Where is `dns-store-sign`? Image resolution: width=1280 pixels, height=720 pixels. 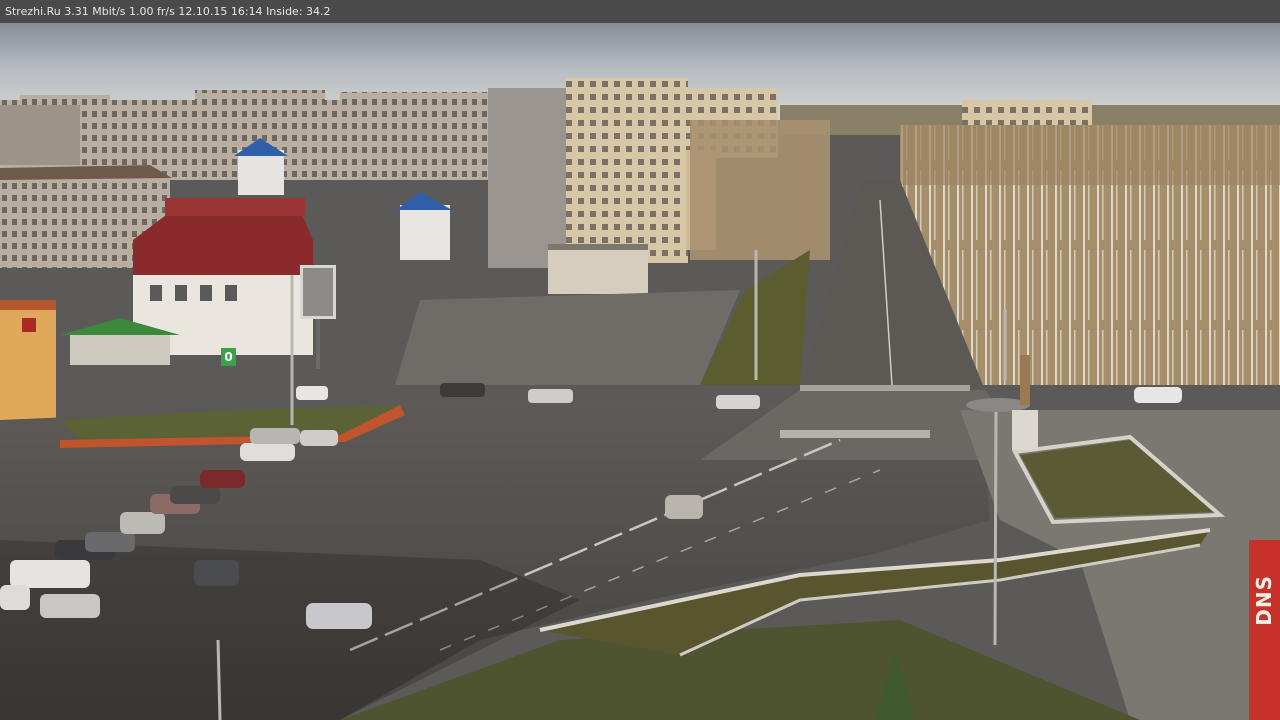 dns-store-sign is located at coordinates (1264, 630).